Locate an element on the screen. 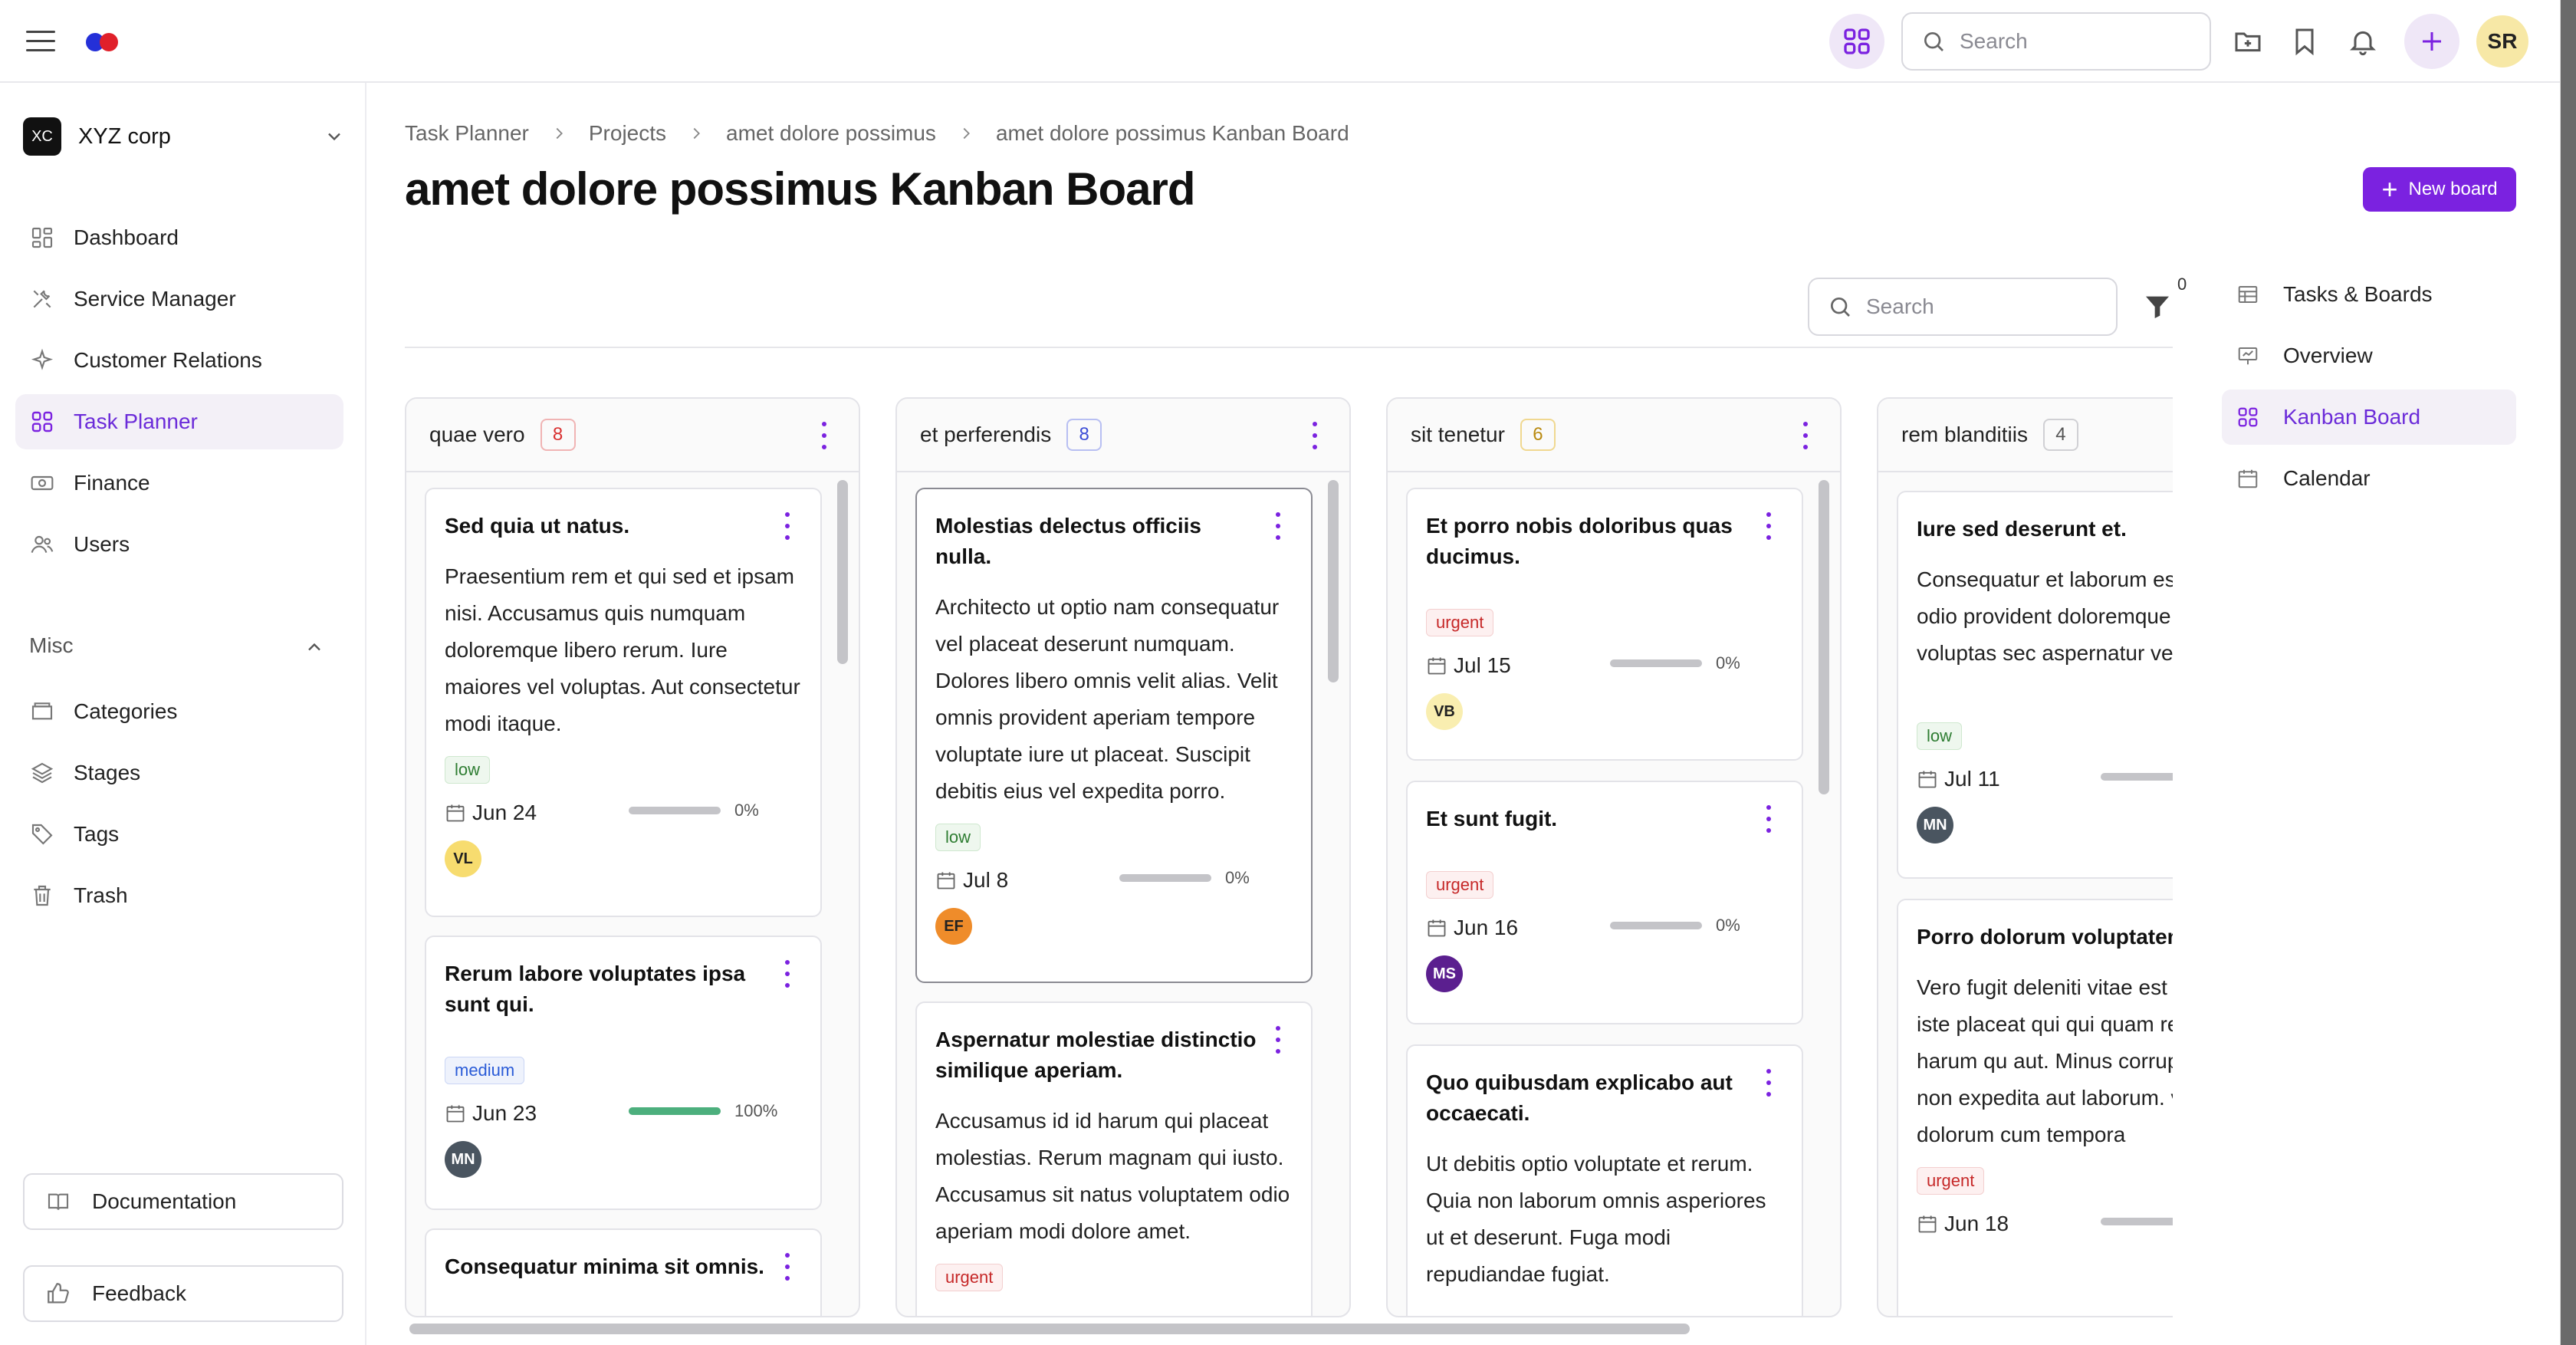  card-title: Consequatur minima sit omnis. is located at coordinates (605, 1267).